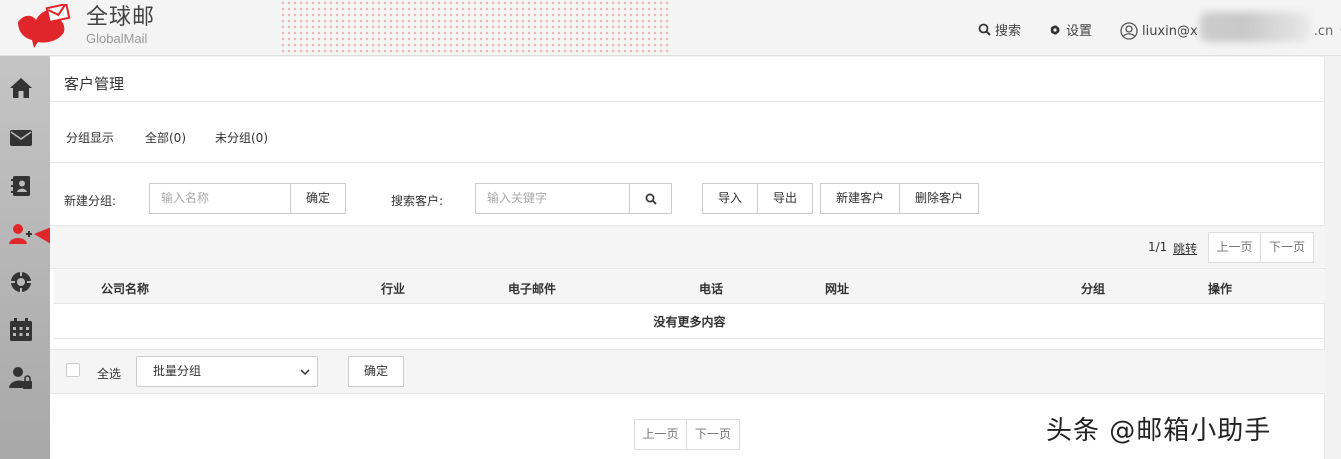 The image size is (1341, 459). What do you see at coordinates (552, 198) in the screenshot?
I see `search-customer-input: 输入关键字` at bounding box center [552, 198].